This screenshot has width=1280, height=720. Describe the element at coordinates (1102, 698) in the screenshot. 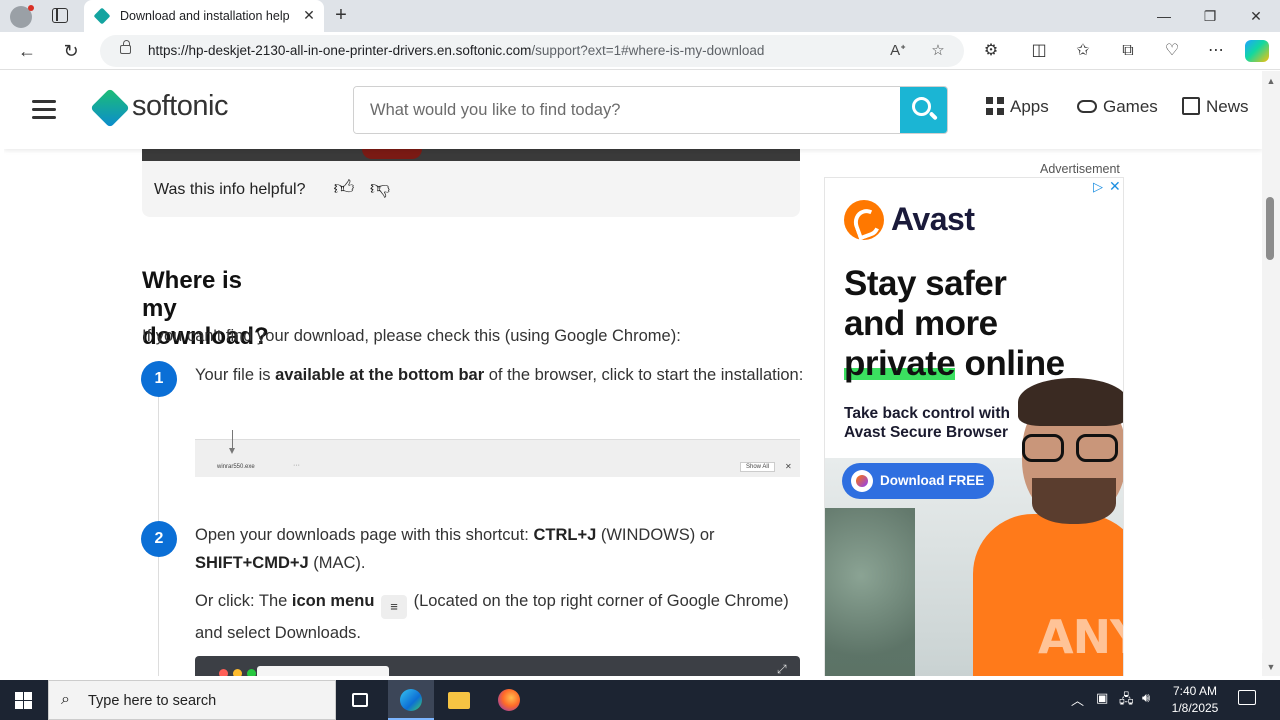

I see `device-icon: ▣` at that location.